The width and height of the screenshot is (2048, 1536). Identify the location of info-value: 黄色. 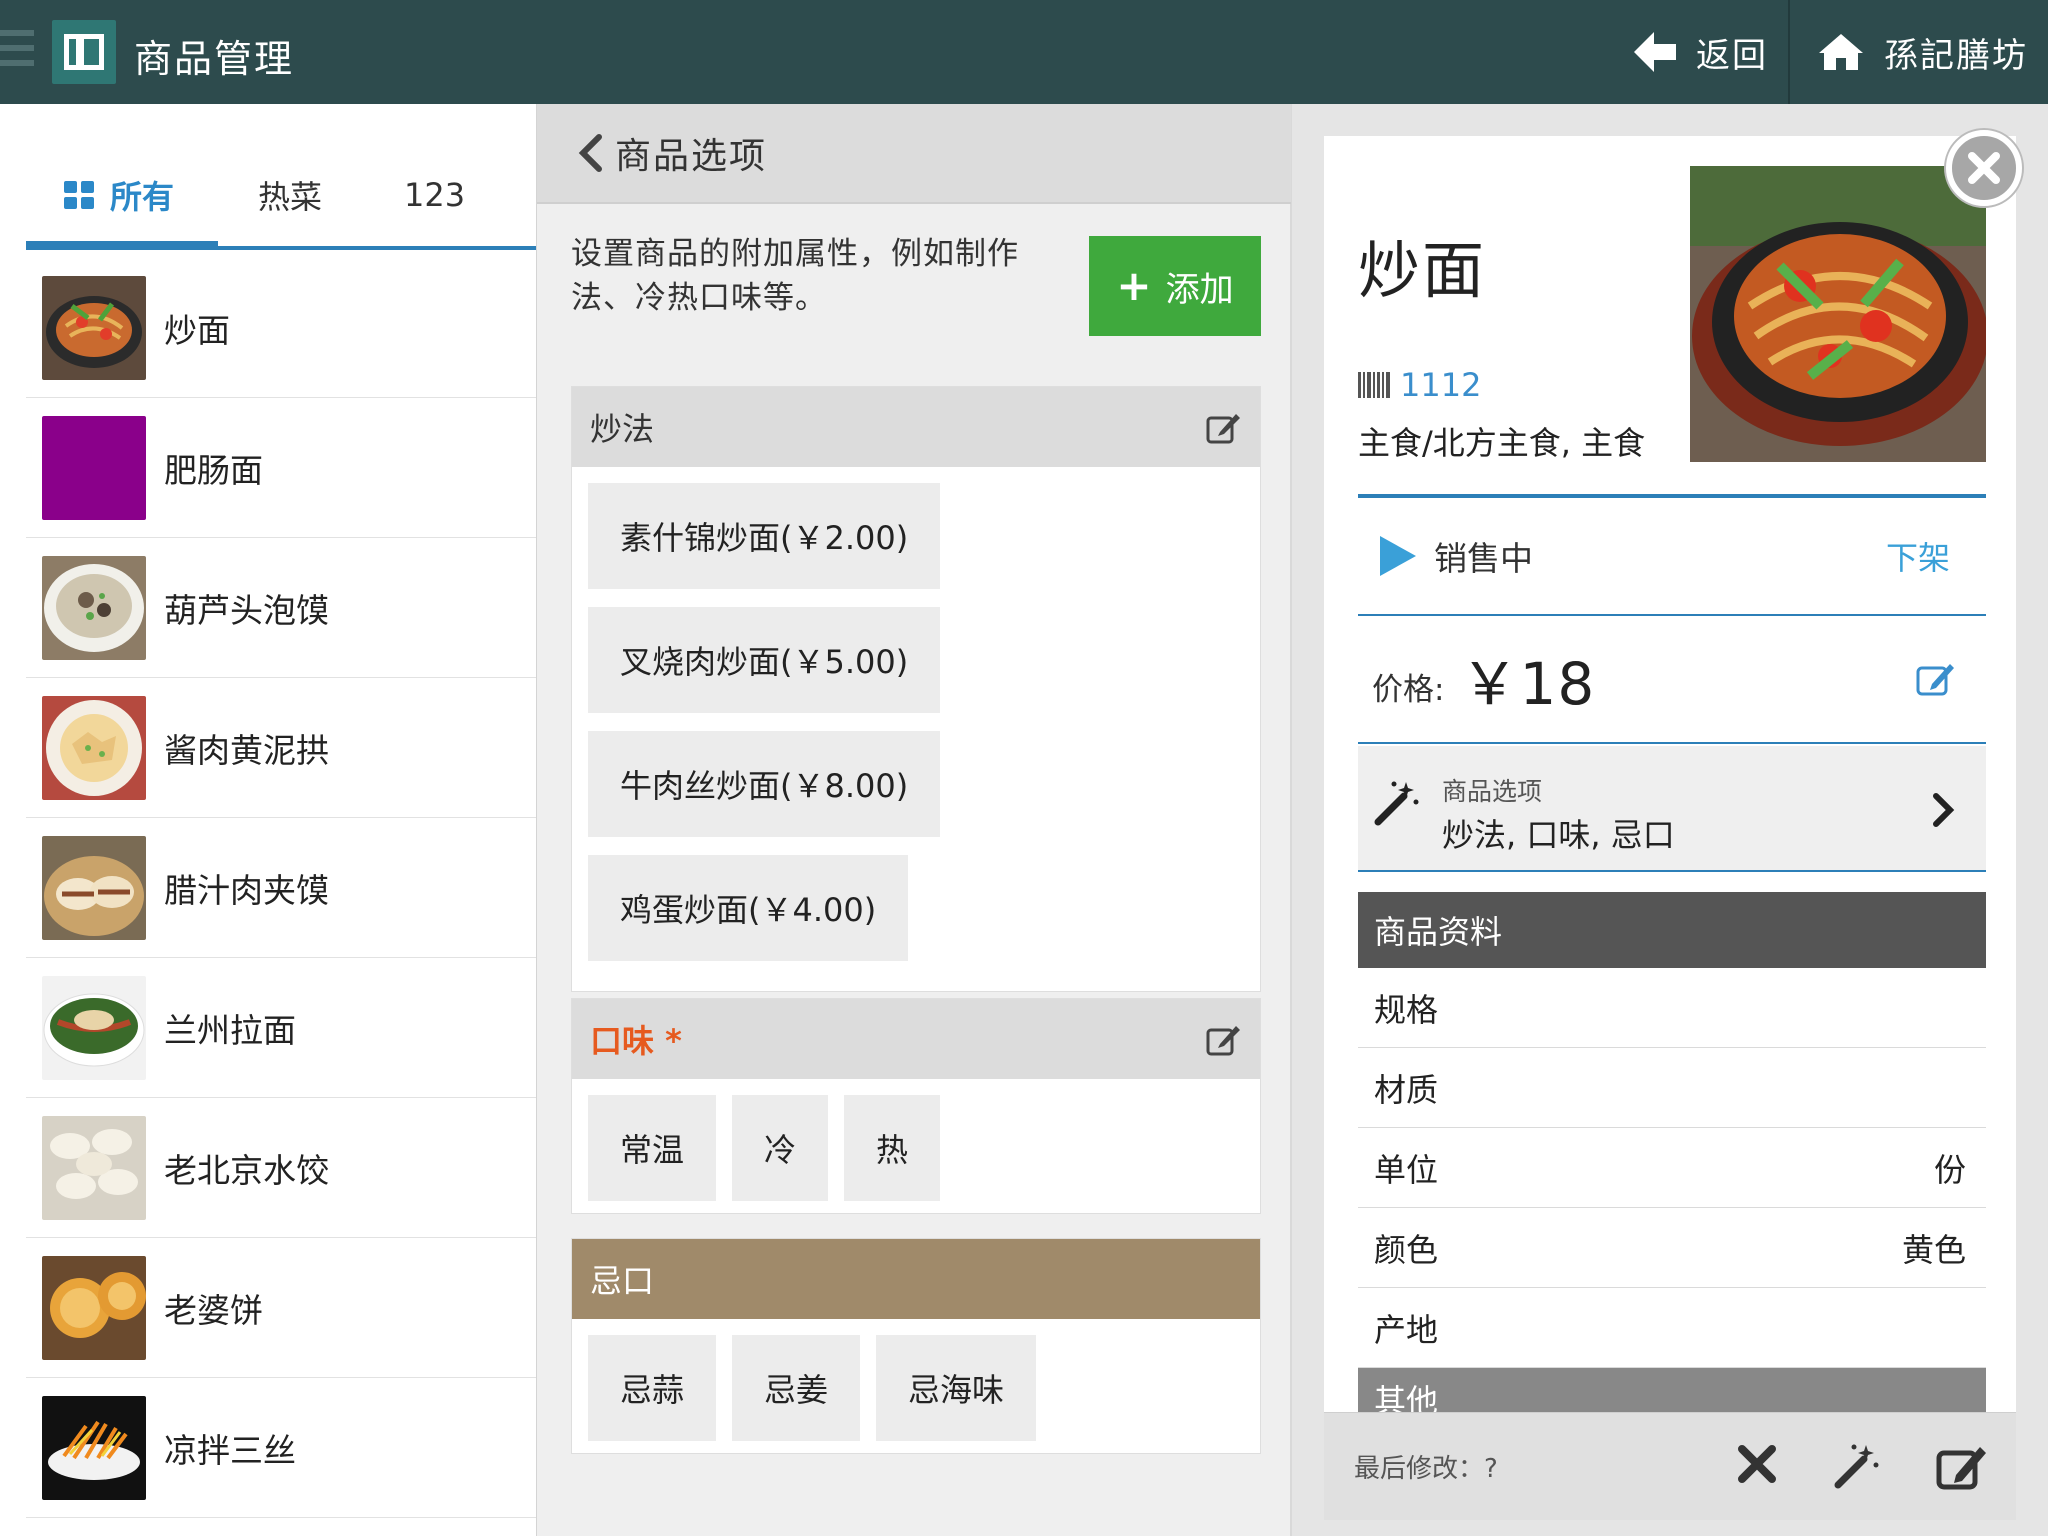
(1933, 1249).